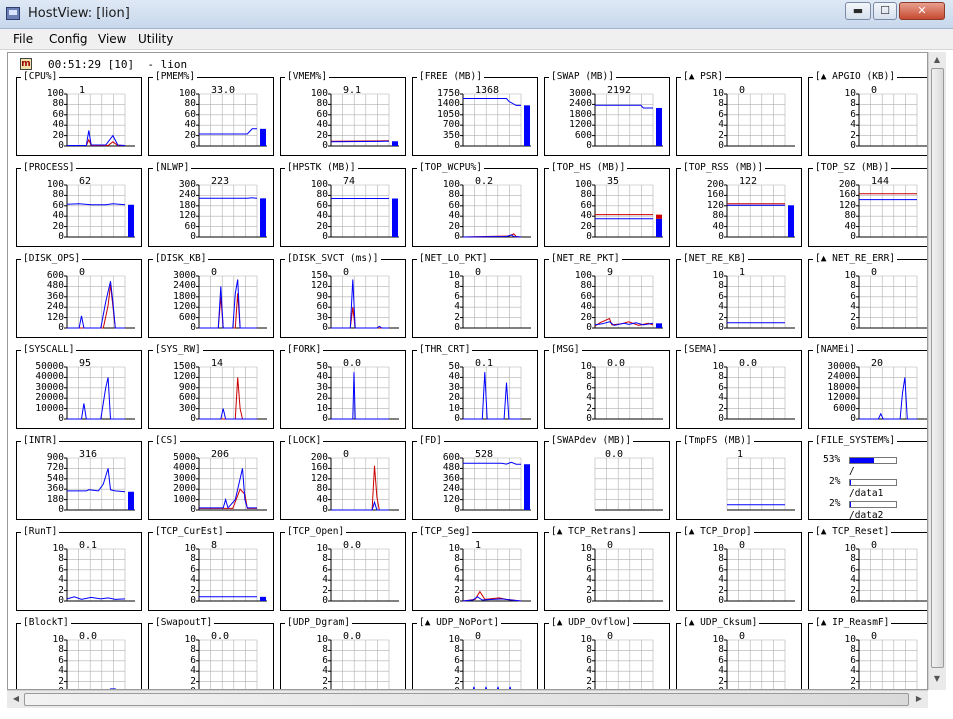  What do you see at coordinates (475, 477) in the screenshot?
I see `panel-fd: [FD] 528 600 480 360 240 120 0` at bounding box center [475, 477].